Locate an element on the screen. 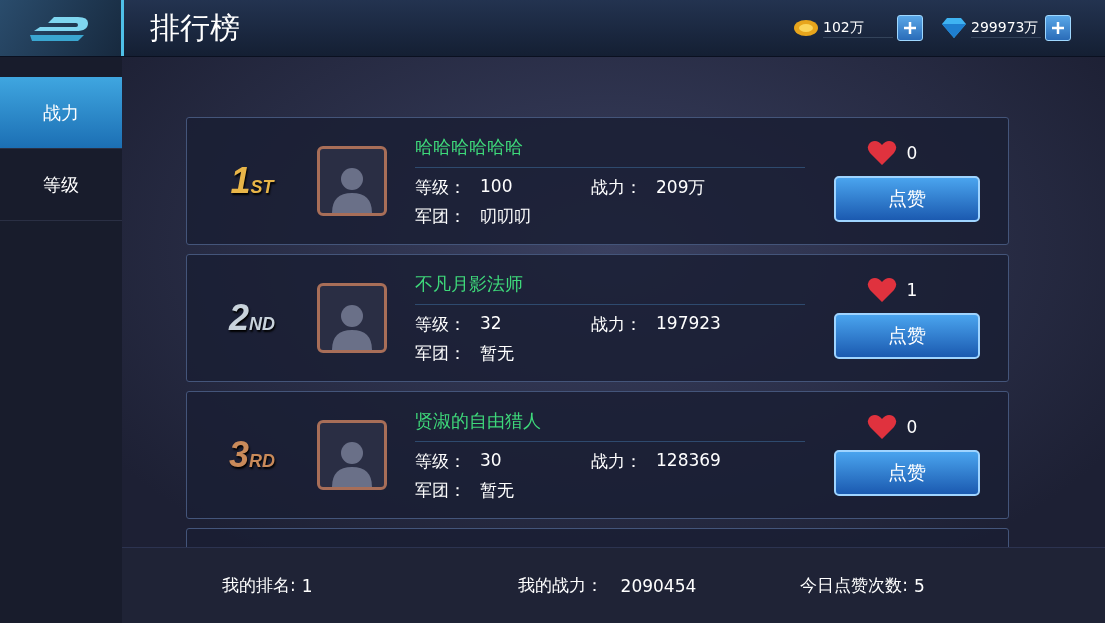 Image resolution: width=1105 pixels, height=623 pixels. stat-value: 30 is located at coordinates (491, 460).